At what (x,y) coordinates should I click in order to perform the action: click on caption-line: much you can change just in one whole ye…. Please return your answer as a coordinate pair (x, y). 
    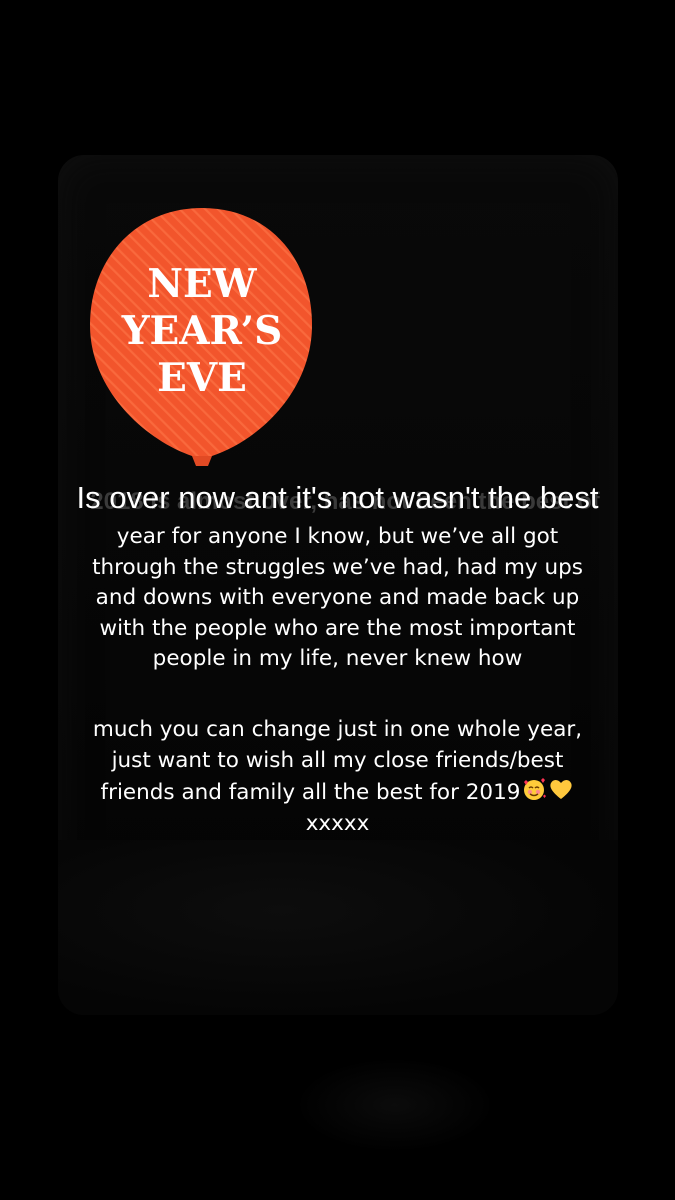
    Looking at the image, I should click on (337, 729).